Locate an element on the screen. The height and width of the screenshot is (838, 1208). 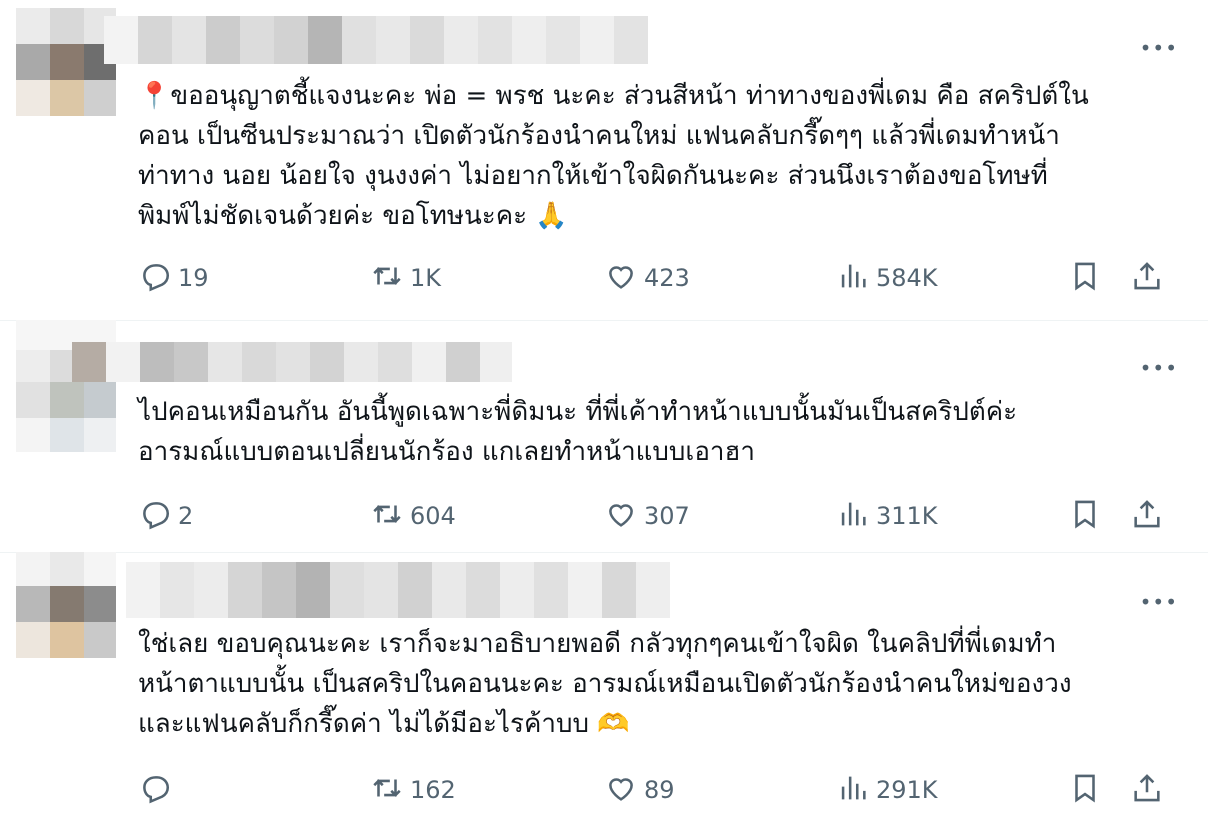
repost-count: 162 is located at coordinates (433, 790).